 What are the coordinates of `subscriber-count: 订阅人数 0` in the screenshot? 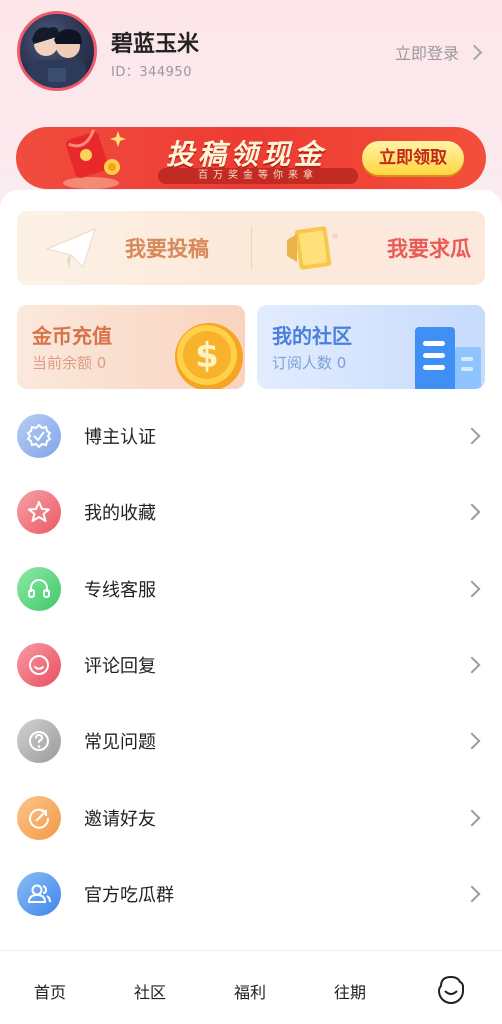 It's located at (309, 363).